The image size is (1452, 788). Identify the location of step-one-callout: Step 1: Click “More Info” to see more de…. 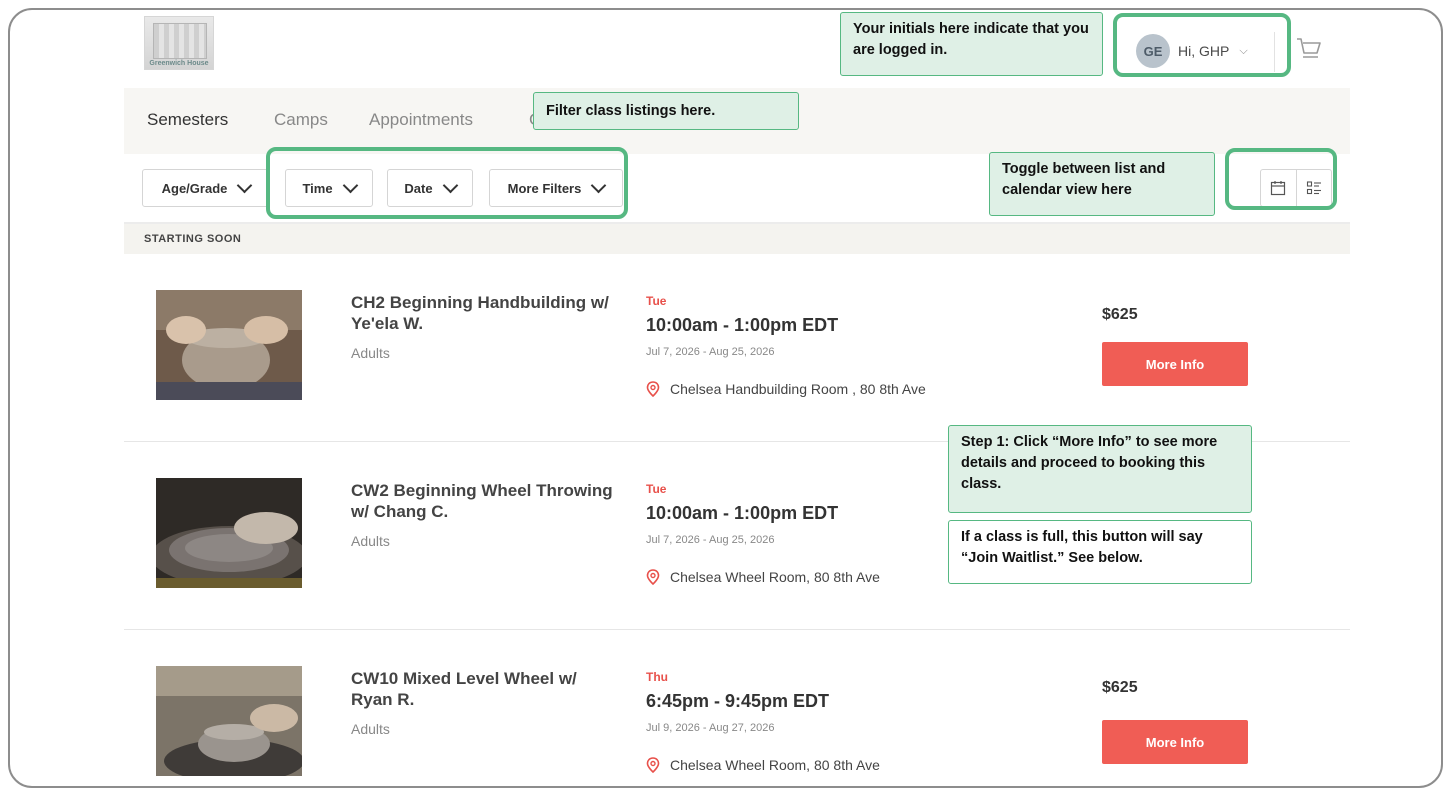
(1100, 469).